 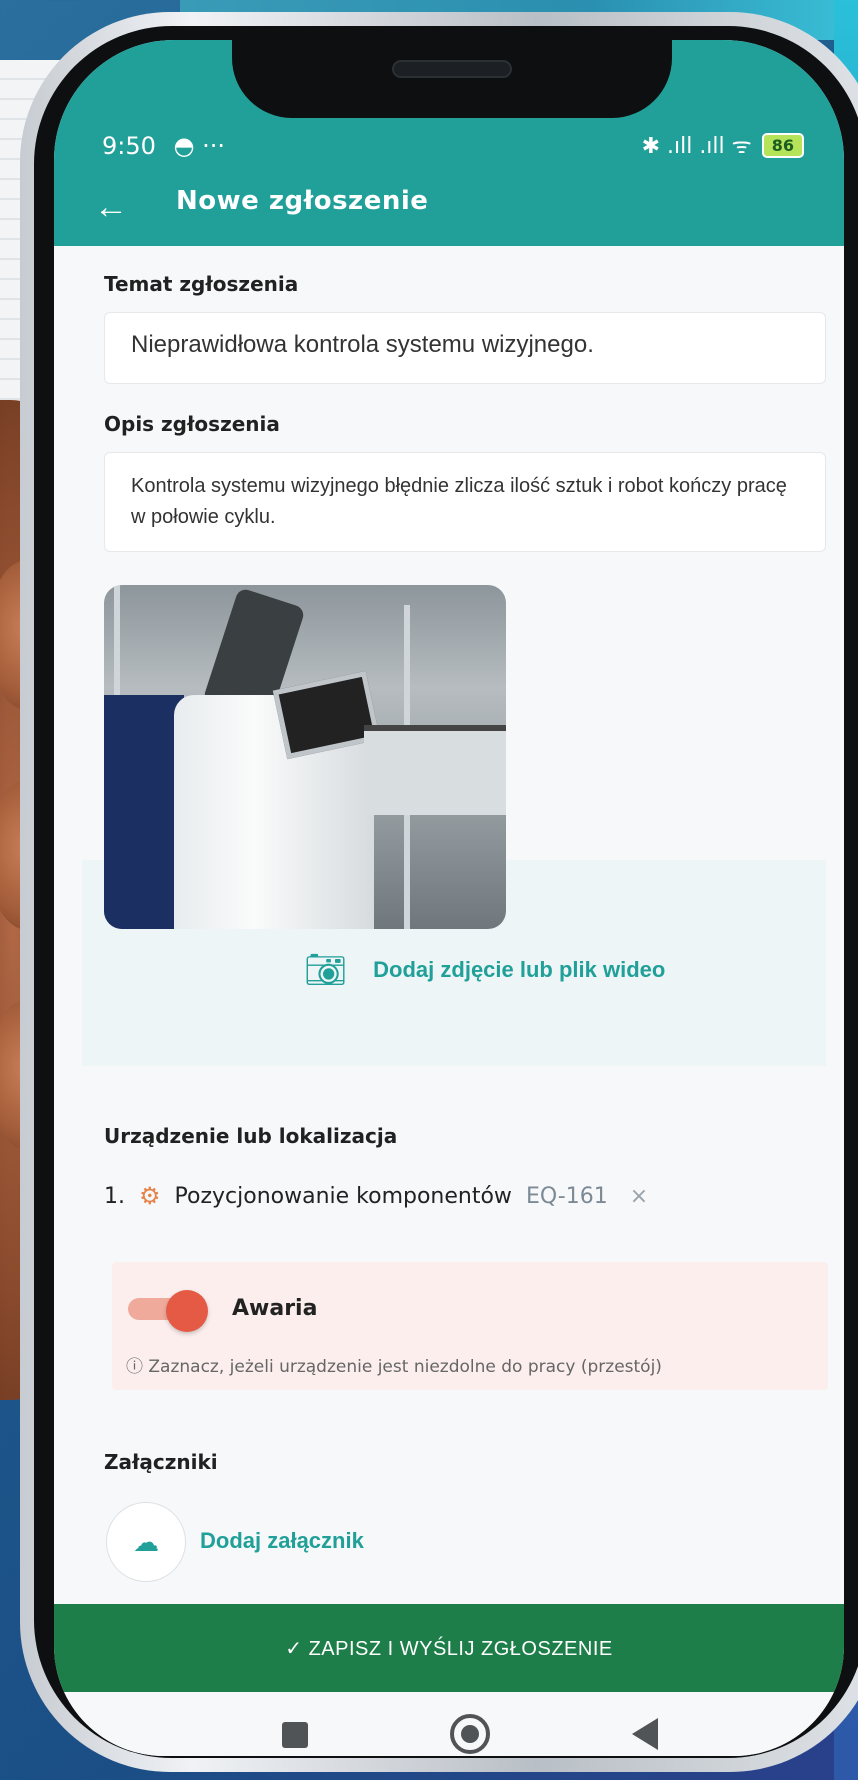 I want to click on status-icons-left: ◓ ···, so click(x=199, y=146).